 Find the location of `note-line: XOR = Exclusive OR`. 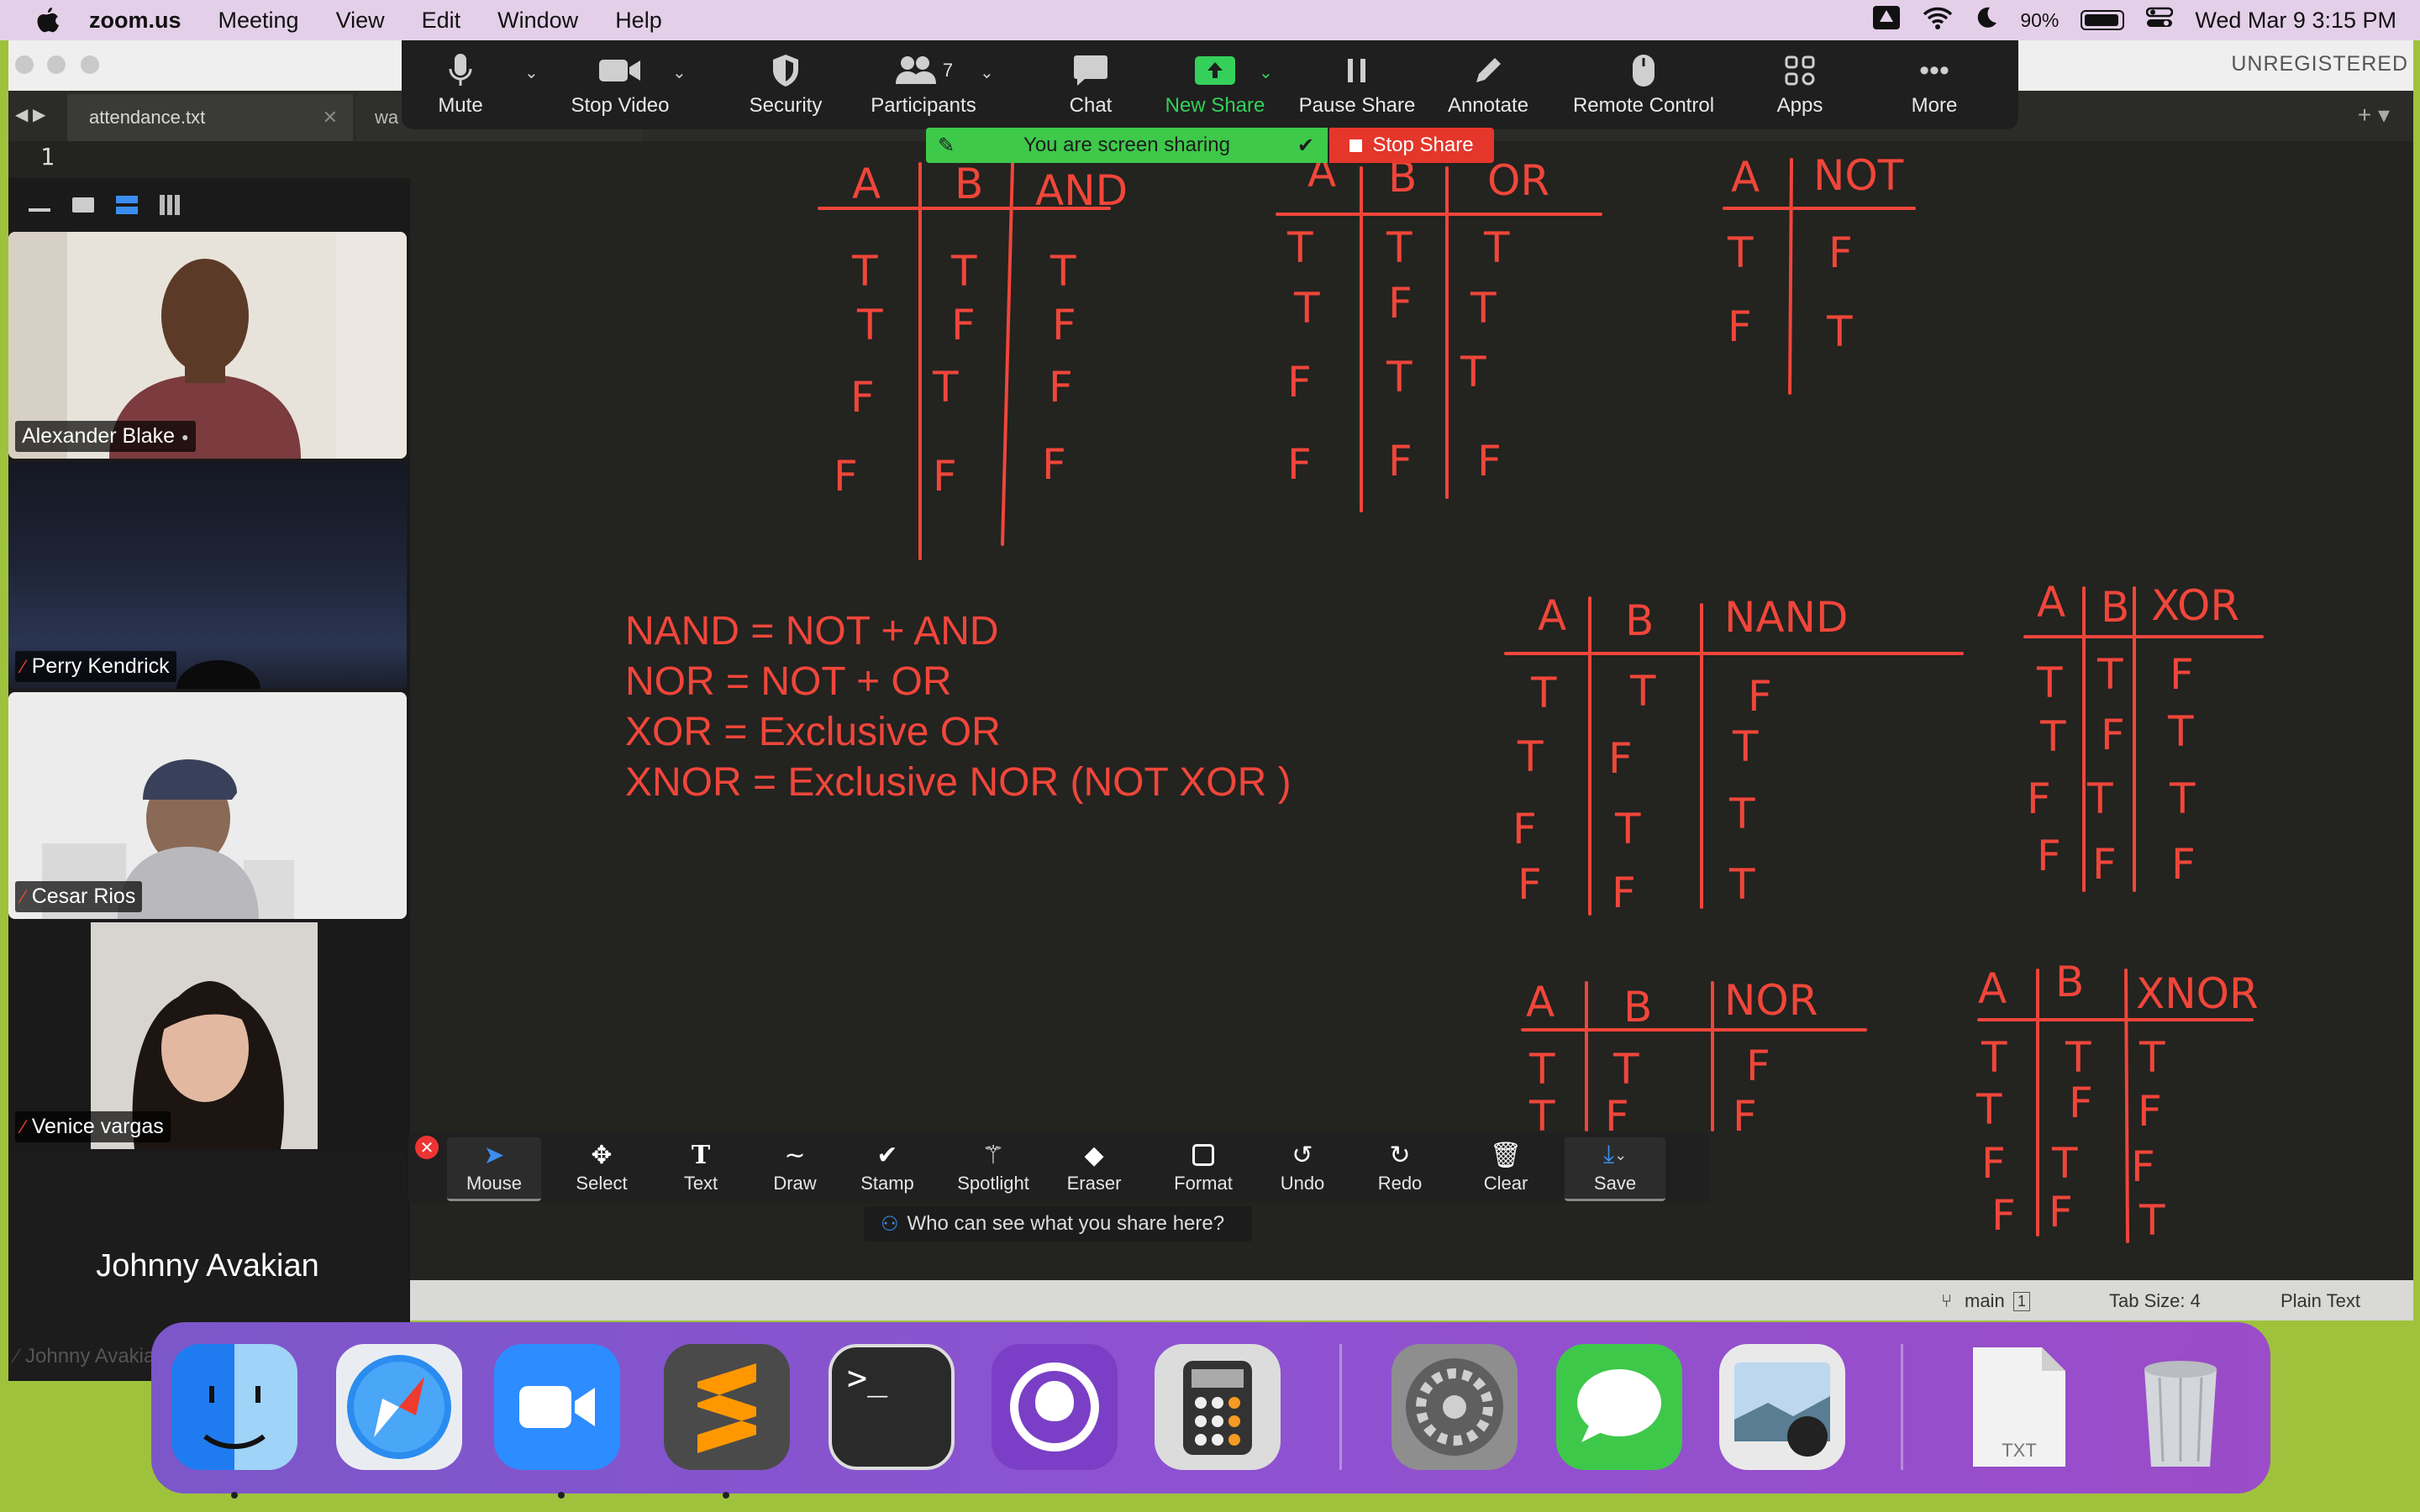

note-line: XOR = Exclusive OR is located at coordinates (813, 732).